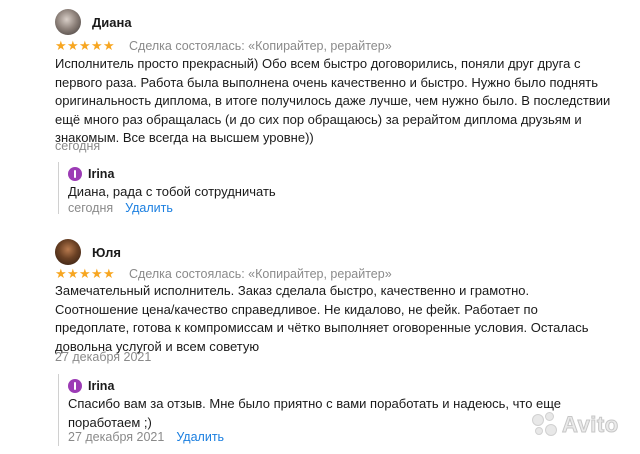 Image resolution: width=640 pixels, height=454 pixels. I want to click on review-author-row: Диана, so click(93, 22).